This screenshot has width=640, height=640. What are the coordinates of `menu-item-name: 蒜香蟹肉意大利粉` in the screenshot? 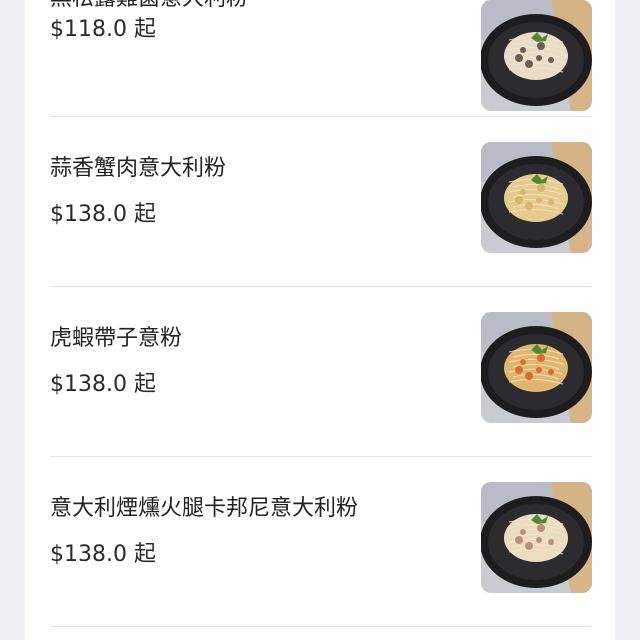 It's located at (138, 168).